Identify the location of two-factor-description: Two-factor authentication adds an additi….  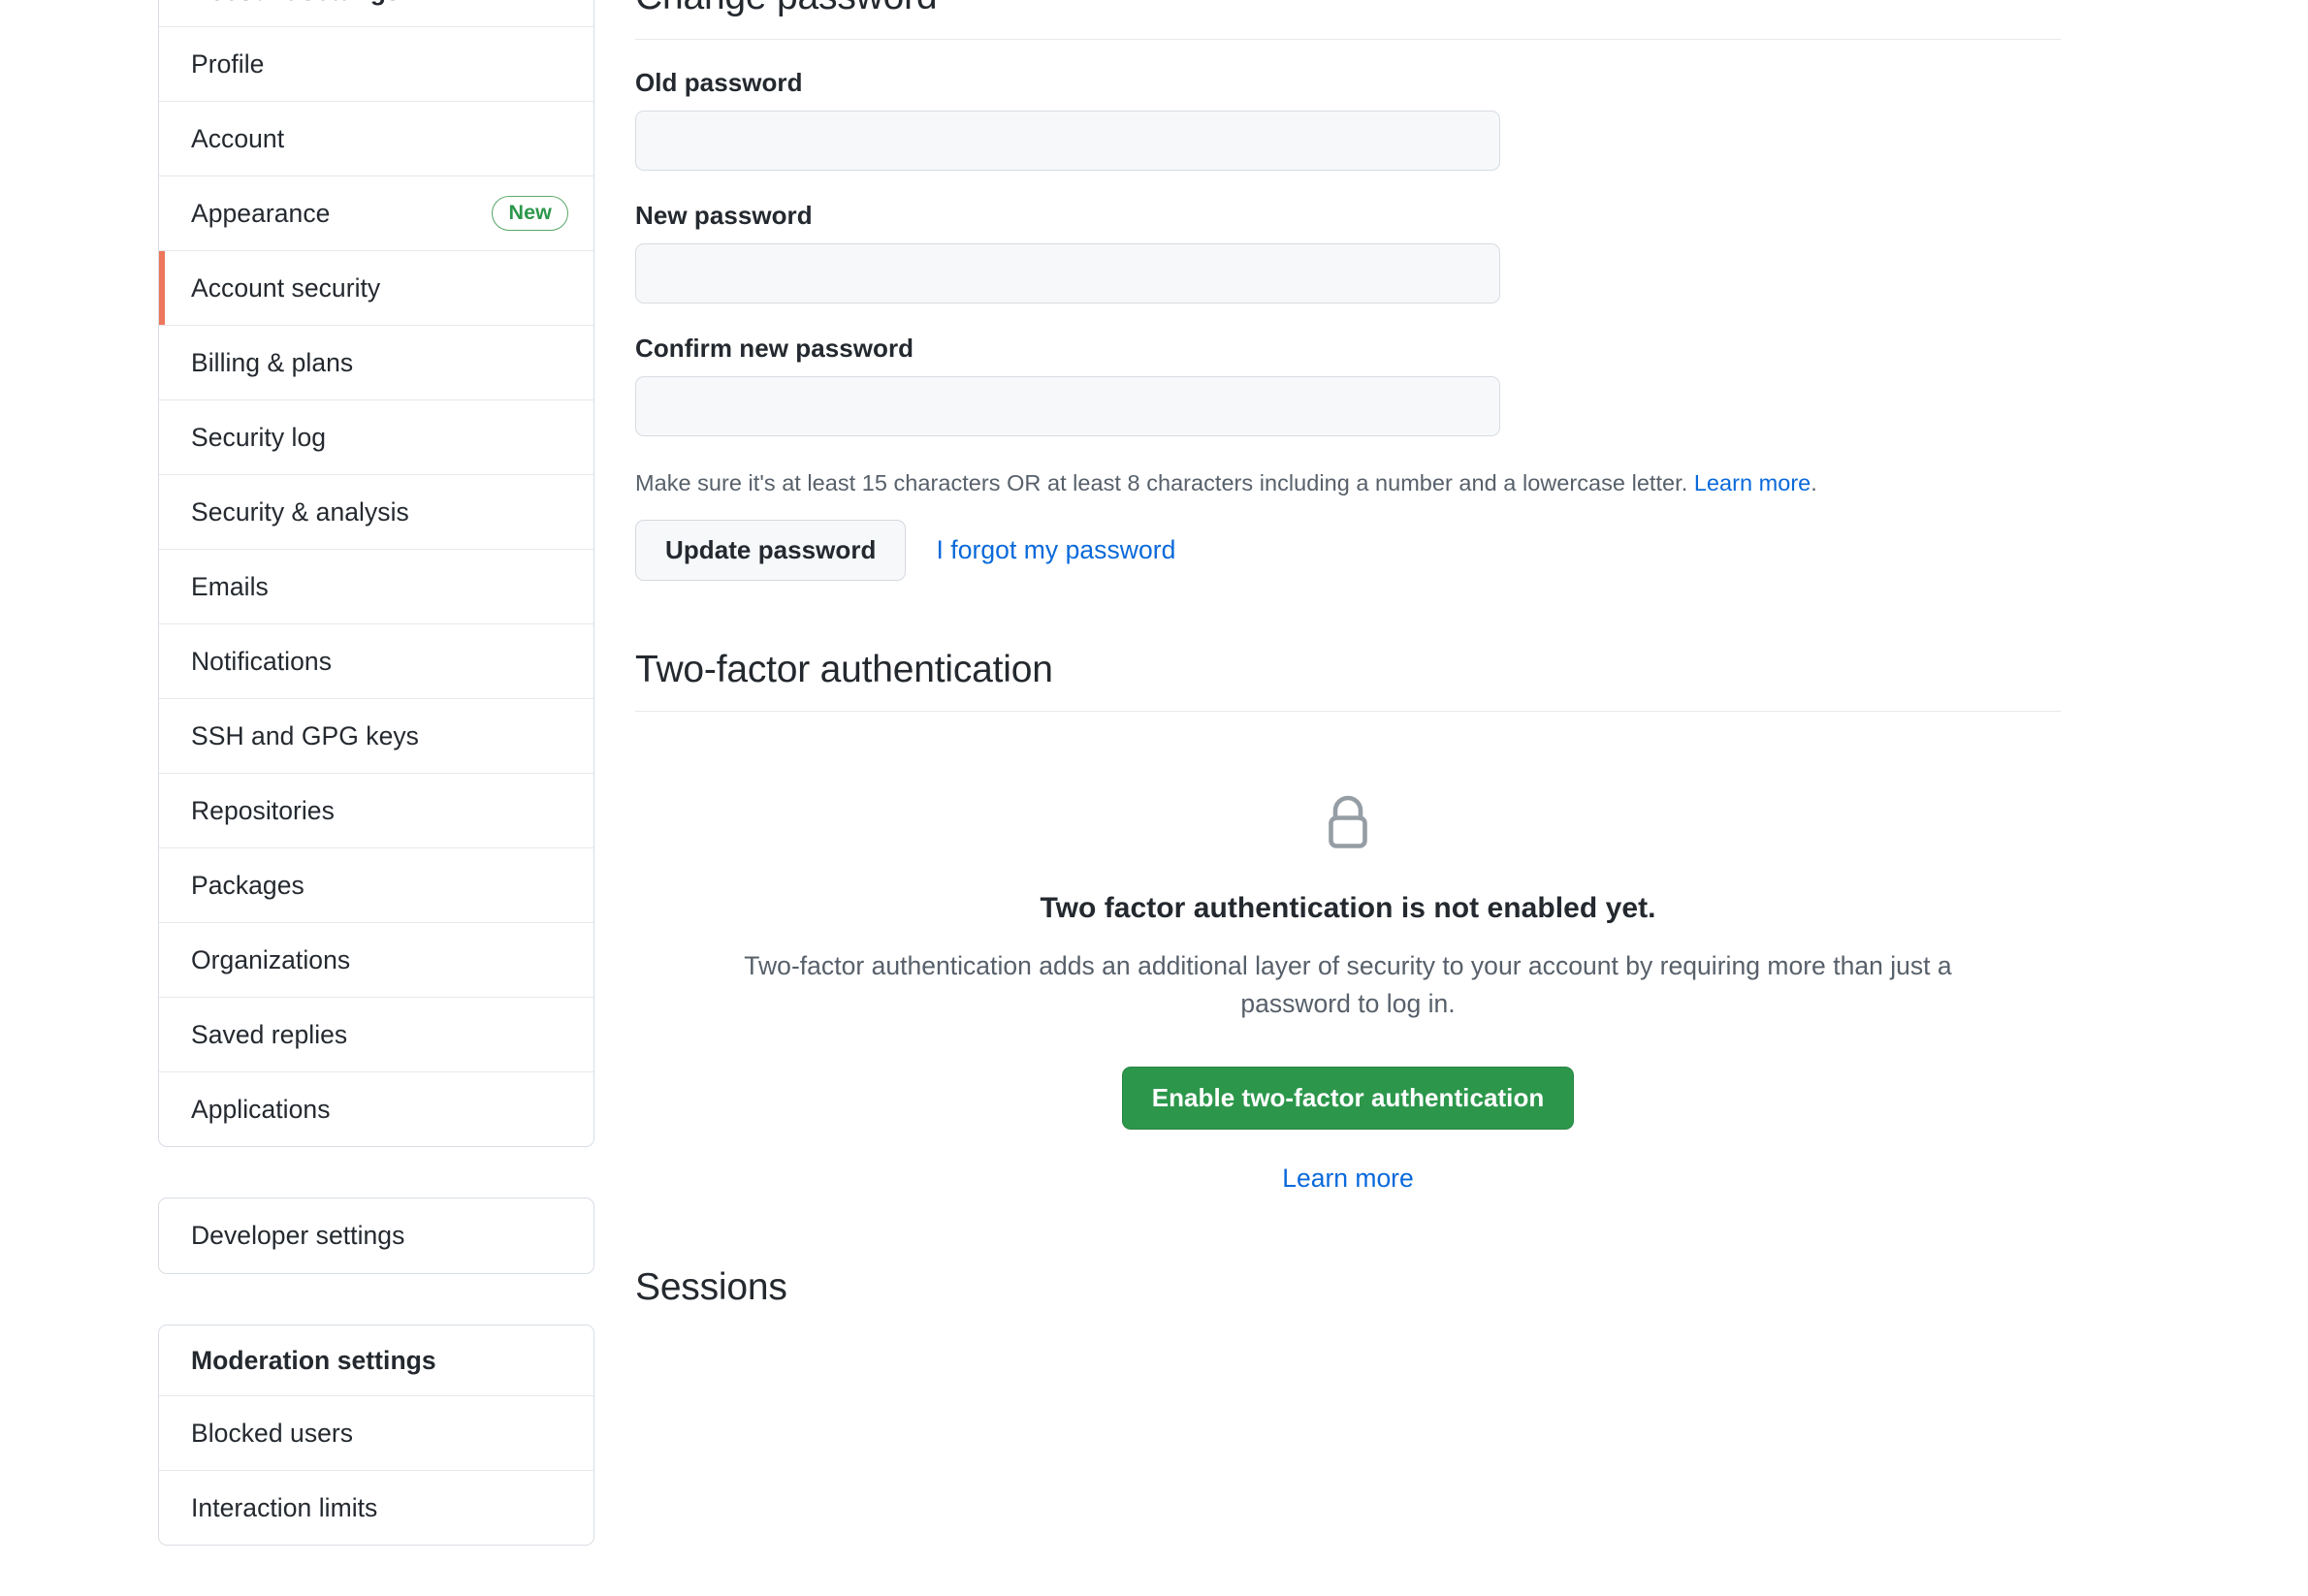
(1348, 984).